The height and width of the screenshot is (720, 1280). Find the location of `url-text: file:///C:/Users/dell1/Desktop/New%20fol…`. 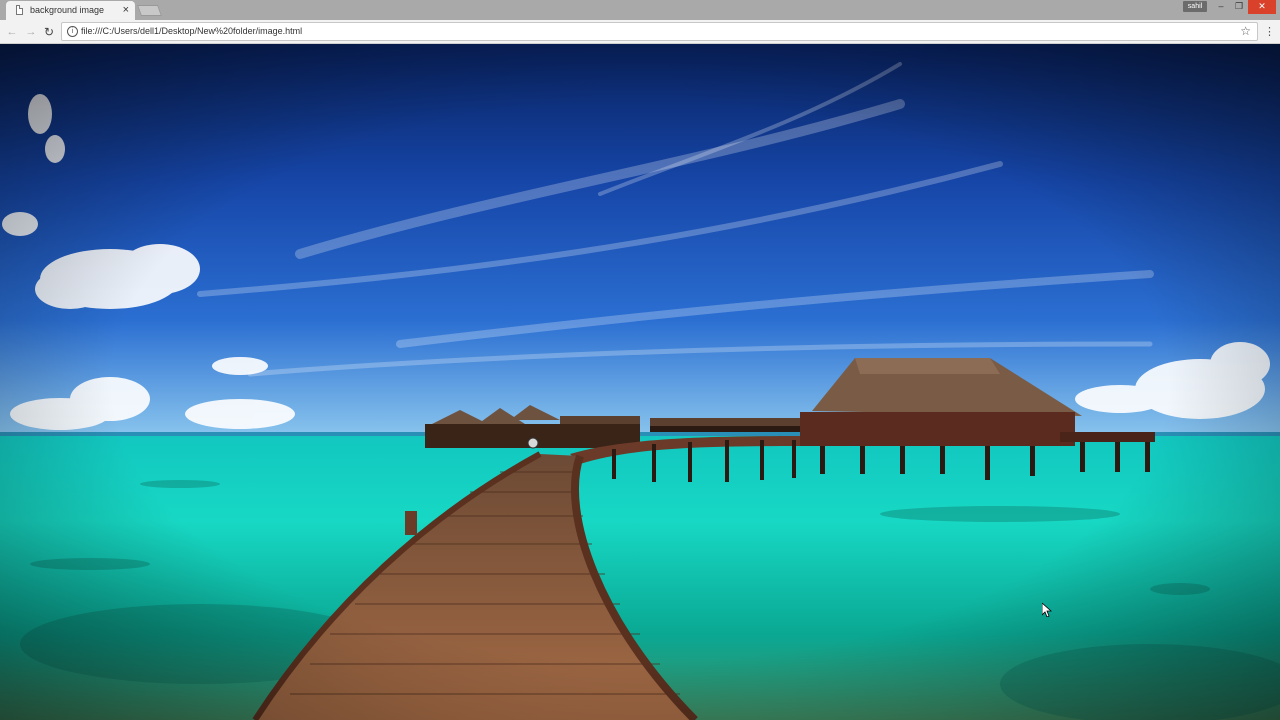

url-text: file:///C:/Users/dell1/Desktop/New%20fol… is located at coordinates (191, 31).